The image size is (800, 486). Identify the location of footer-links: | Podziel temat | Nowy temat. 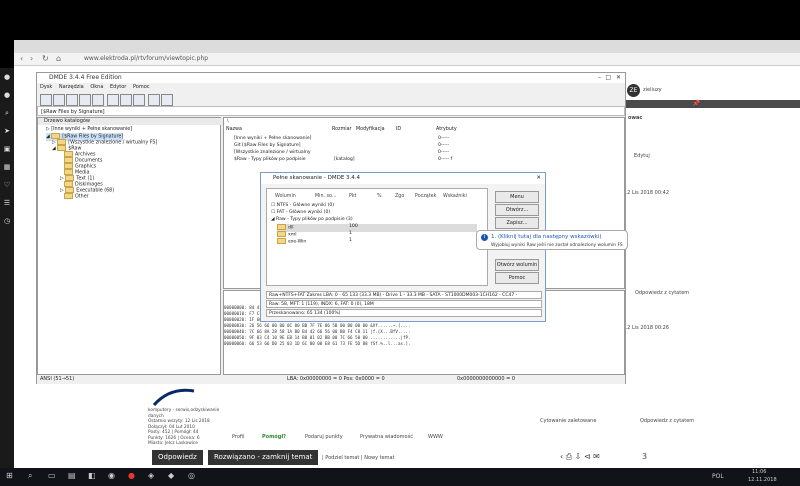
(358, 458).